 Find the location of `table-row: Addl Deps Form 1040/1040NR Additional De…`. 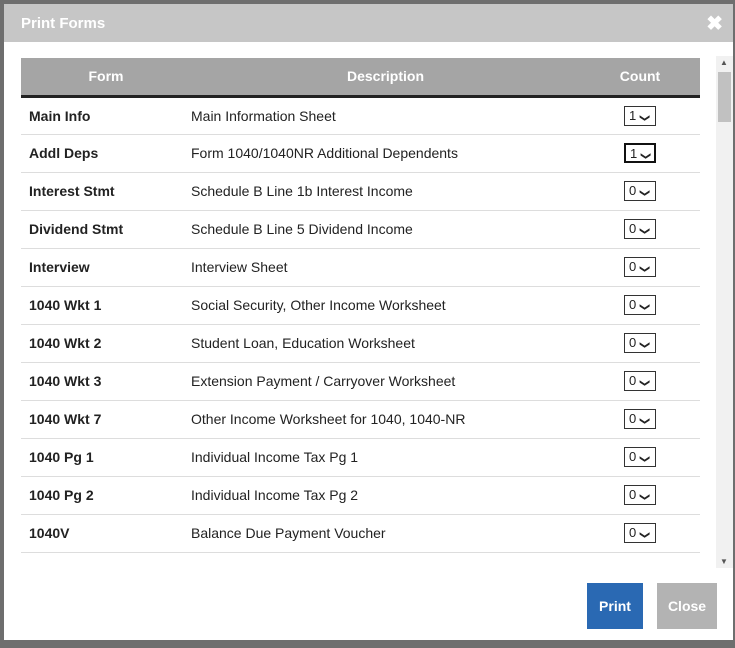

table-row: Addl Deps Form 1040/1040NR Additional De… is located at coordinates (360, 153).